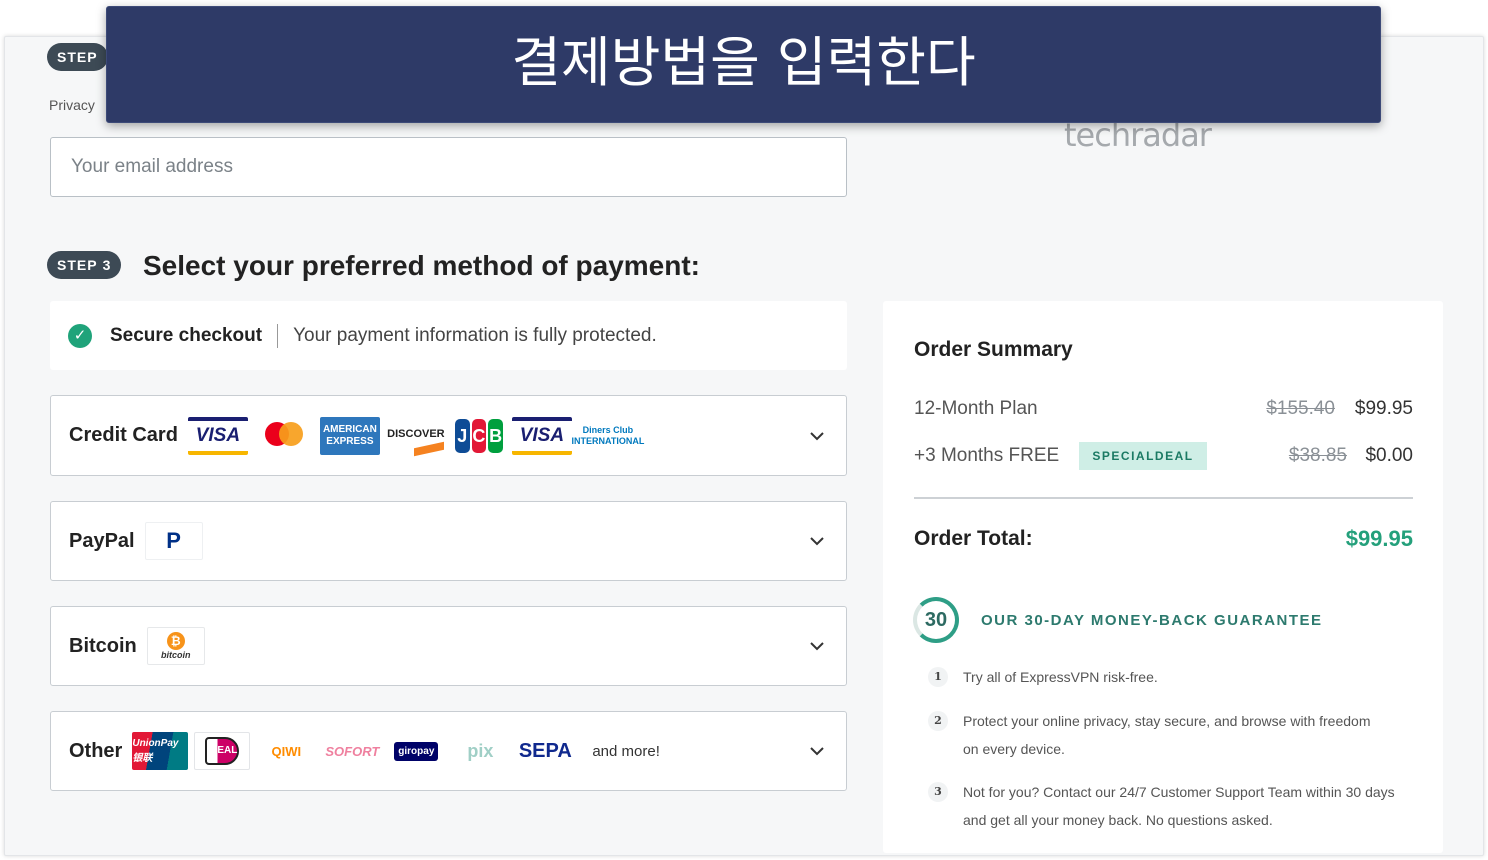 The image size is (1488, 860). What do you see at coordinates (1389, 455) in the screenshot?
I see `bonus-price: $0.00` at bounding box center [1389, 455].